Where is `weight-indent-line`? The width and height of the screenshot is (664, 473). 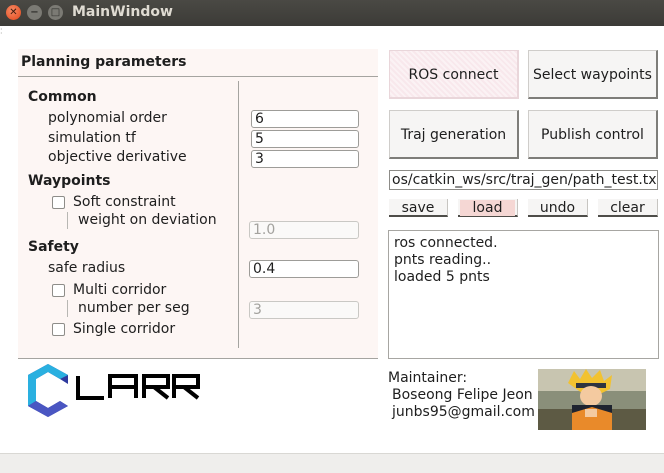
weight-indent-line is located at coordinates (67, 220).